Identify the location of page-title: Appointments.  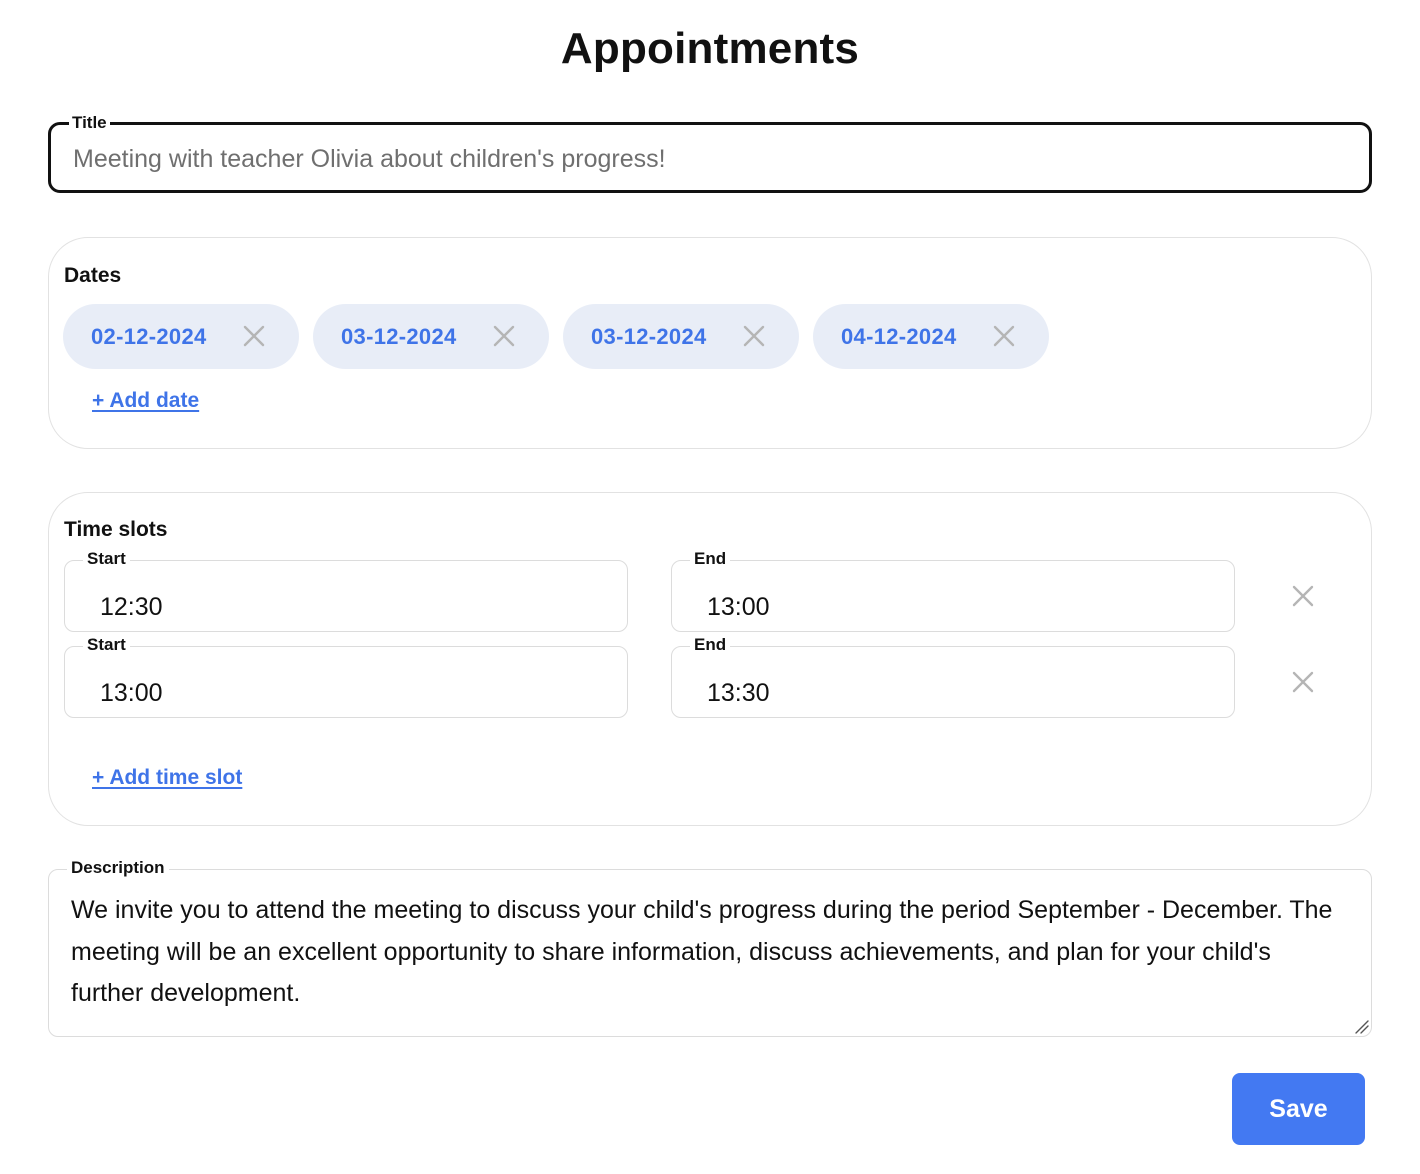
(710, 48).